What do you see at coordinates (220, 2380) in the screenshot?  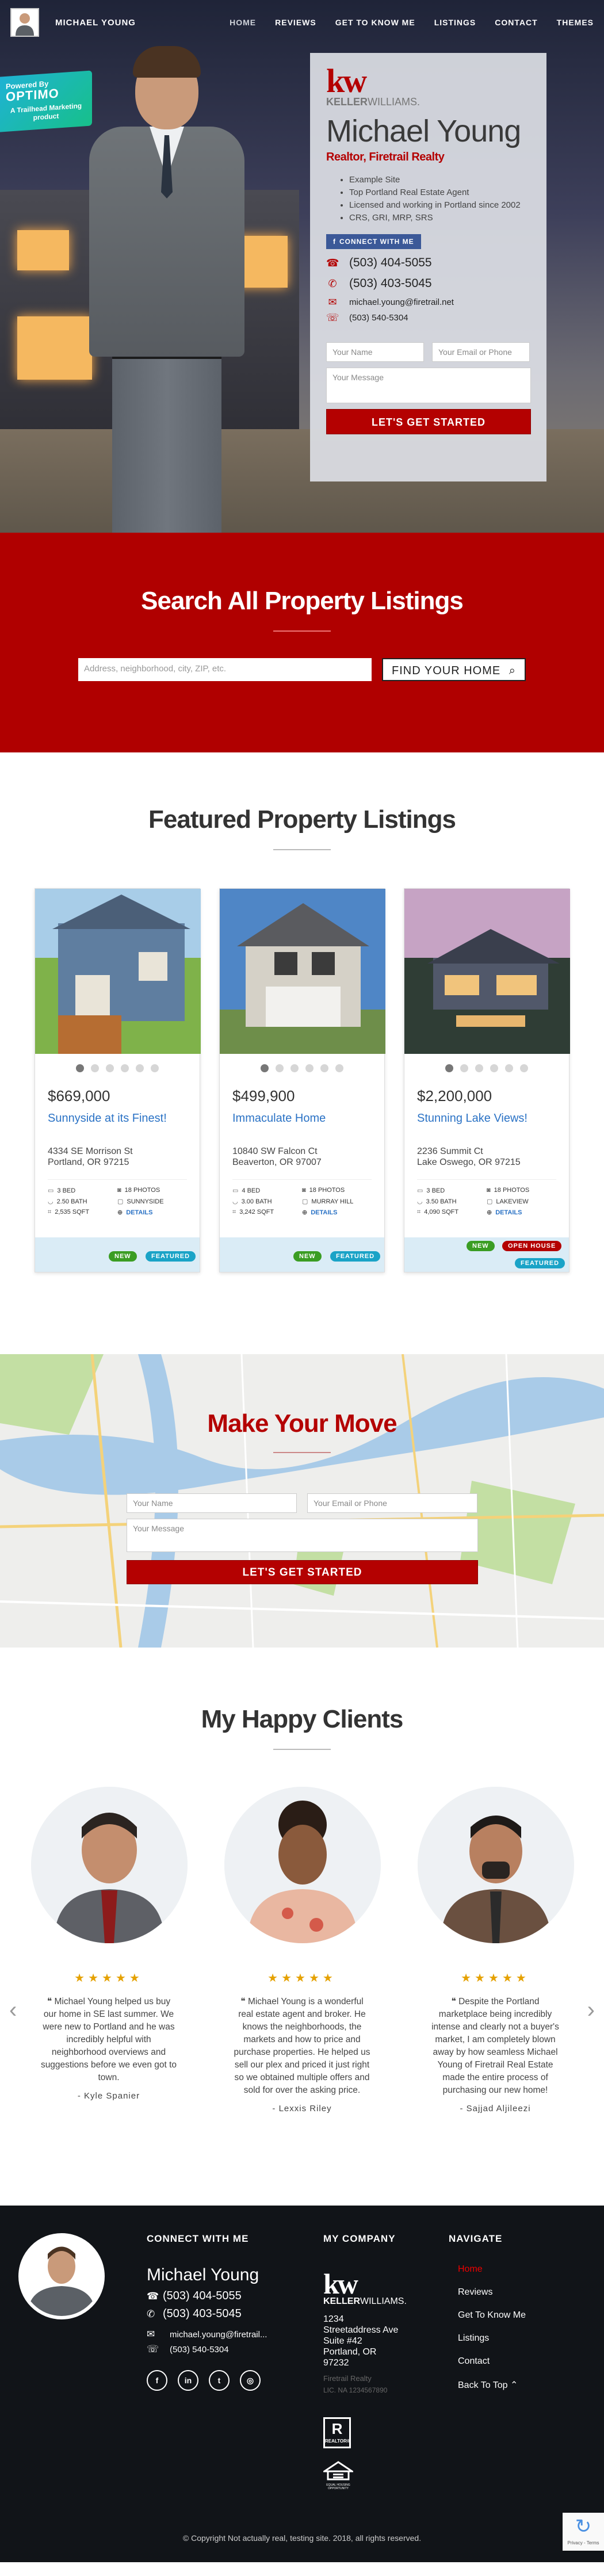 I see `twitter-icon: t` at bounding box center [220, 2380].